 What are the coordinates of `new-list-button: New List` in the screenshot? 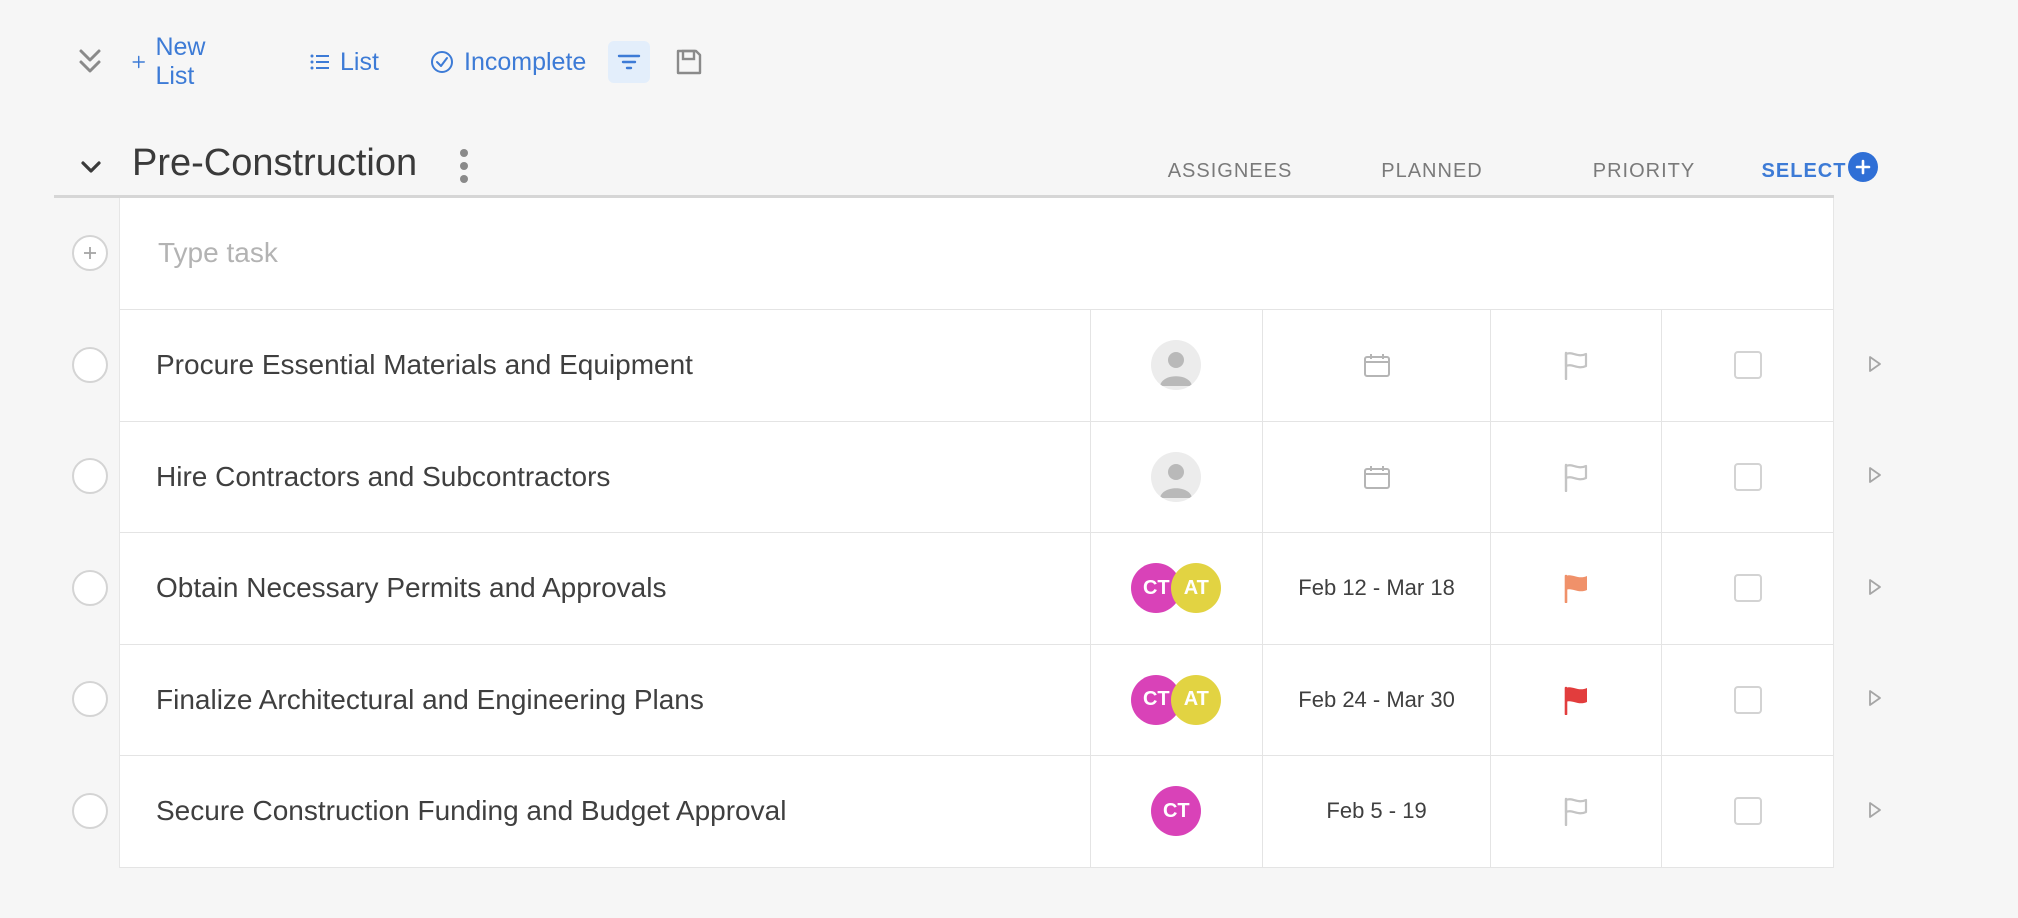 It's located at (173, 62).